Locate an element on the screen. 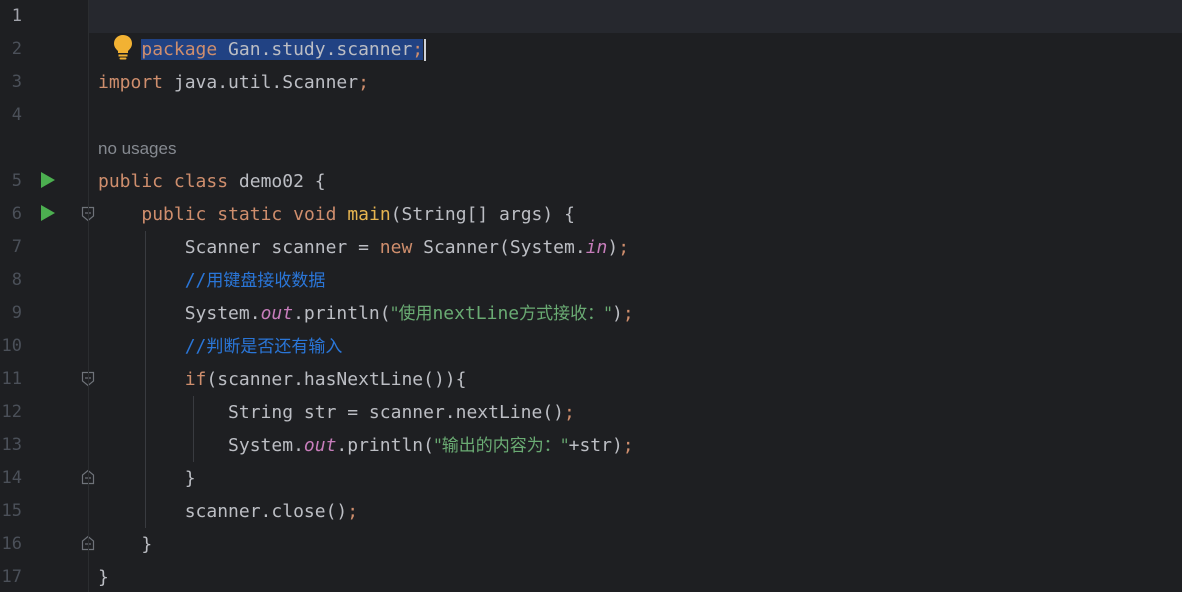 Image resolution: width=1182 pixels, height=592 pixels. code-line-11: if(scanner.hasNextLine()){ is located at coordinates (282, 379).